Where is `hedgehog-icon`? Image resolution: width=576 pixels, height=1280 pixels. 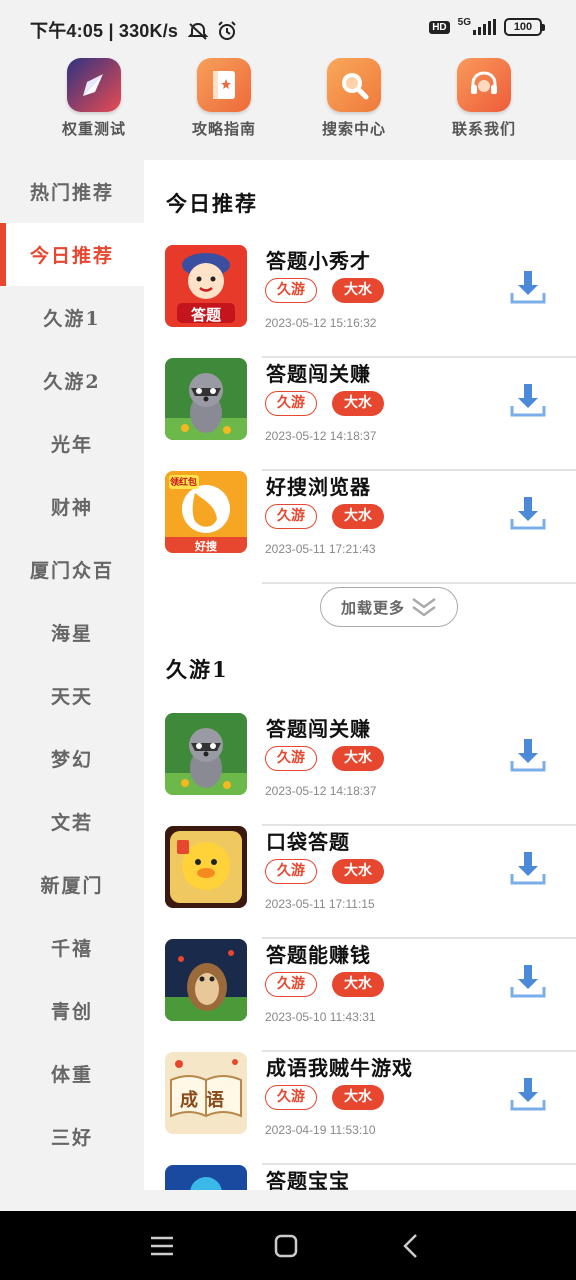 hedgehog-icon is located at coordinates (206, 980).